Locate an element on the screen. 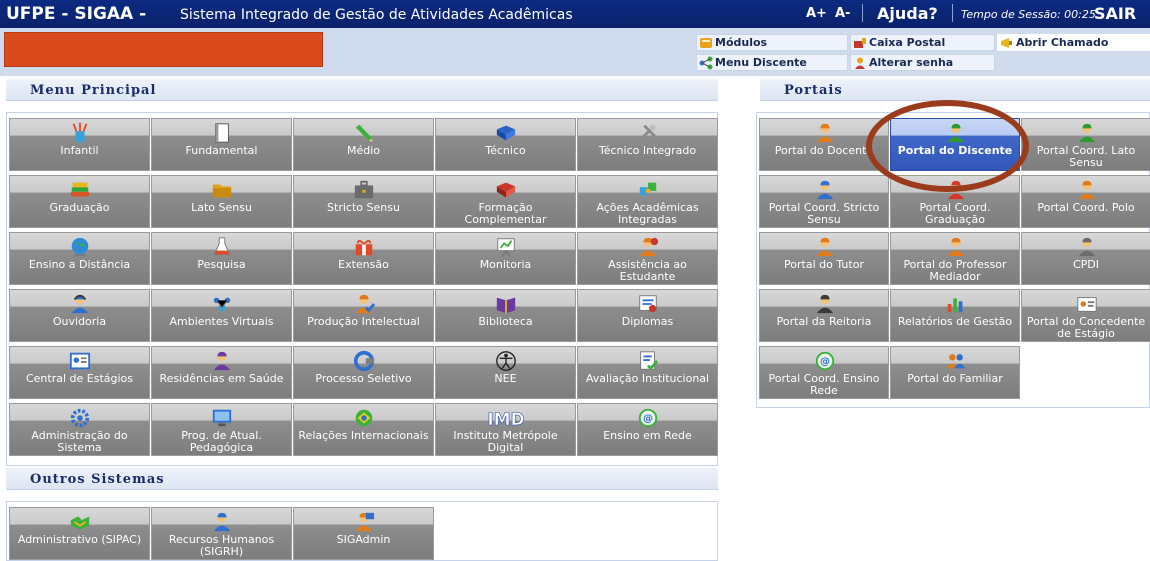 This screenshot has width=1150, height=561. portal-tile-portal-coord-ensino-rede: @ Portal Coord. Ensino Rede is located at coordinates (824, 372).